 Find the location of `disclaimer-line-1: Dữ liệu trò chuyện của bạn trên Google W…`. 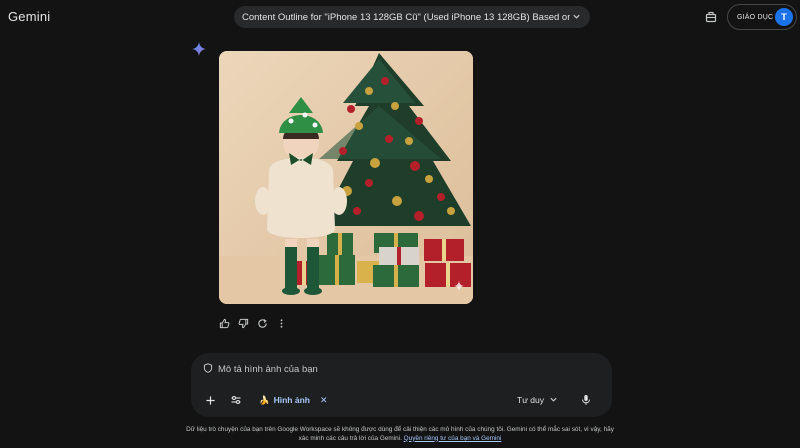

disclaimer-line-1: Dữ liệu trò chuyện của bạn trên Google W… is located at coordinates (400, 429).